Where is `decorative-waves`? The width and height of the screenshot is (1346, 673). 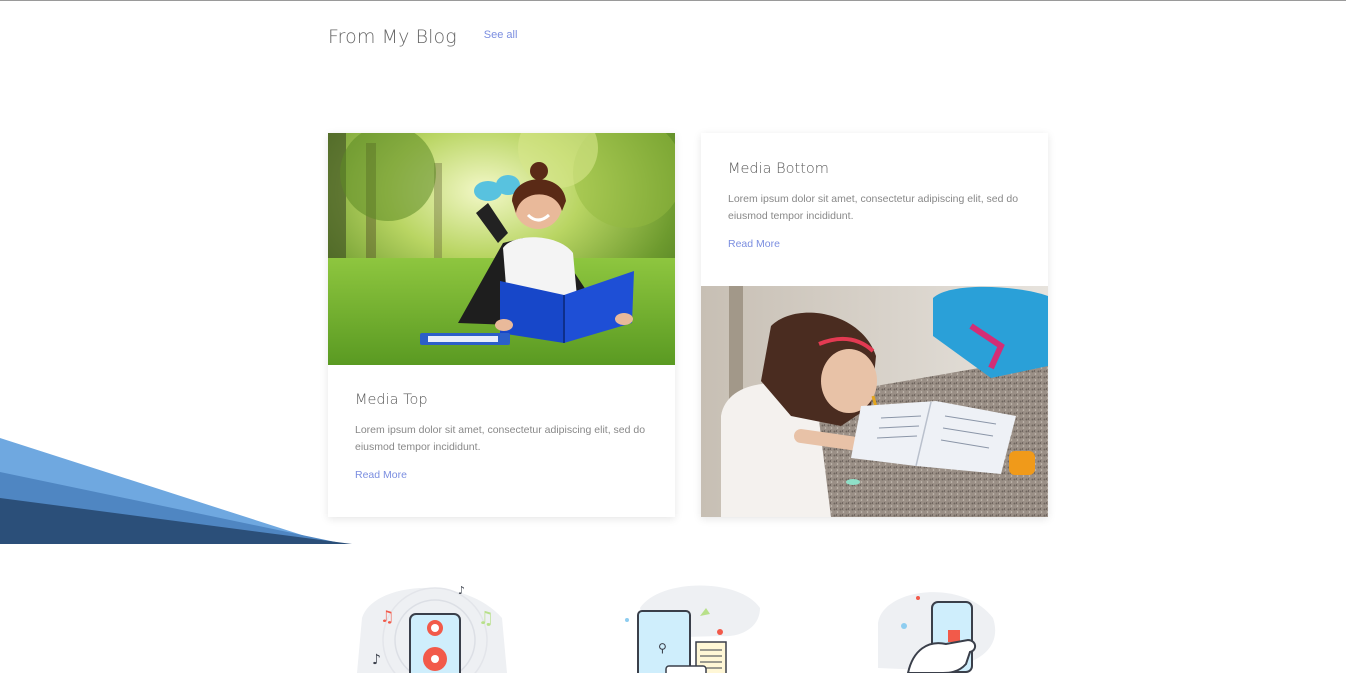 decorative-waves is located at coordinates (176, 491).